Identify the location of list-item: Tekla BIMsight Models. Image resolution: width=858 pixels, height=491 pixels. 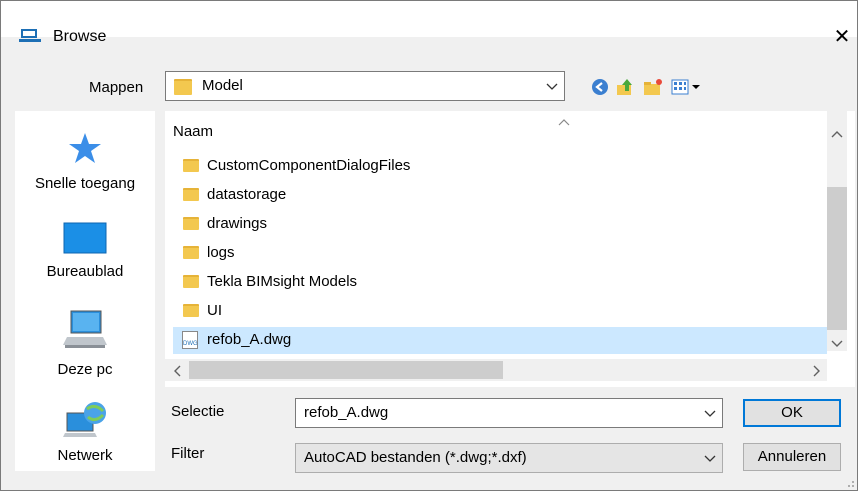
(500, 282).